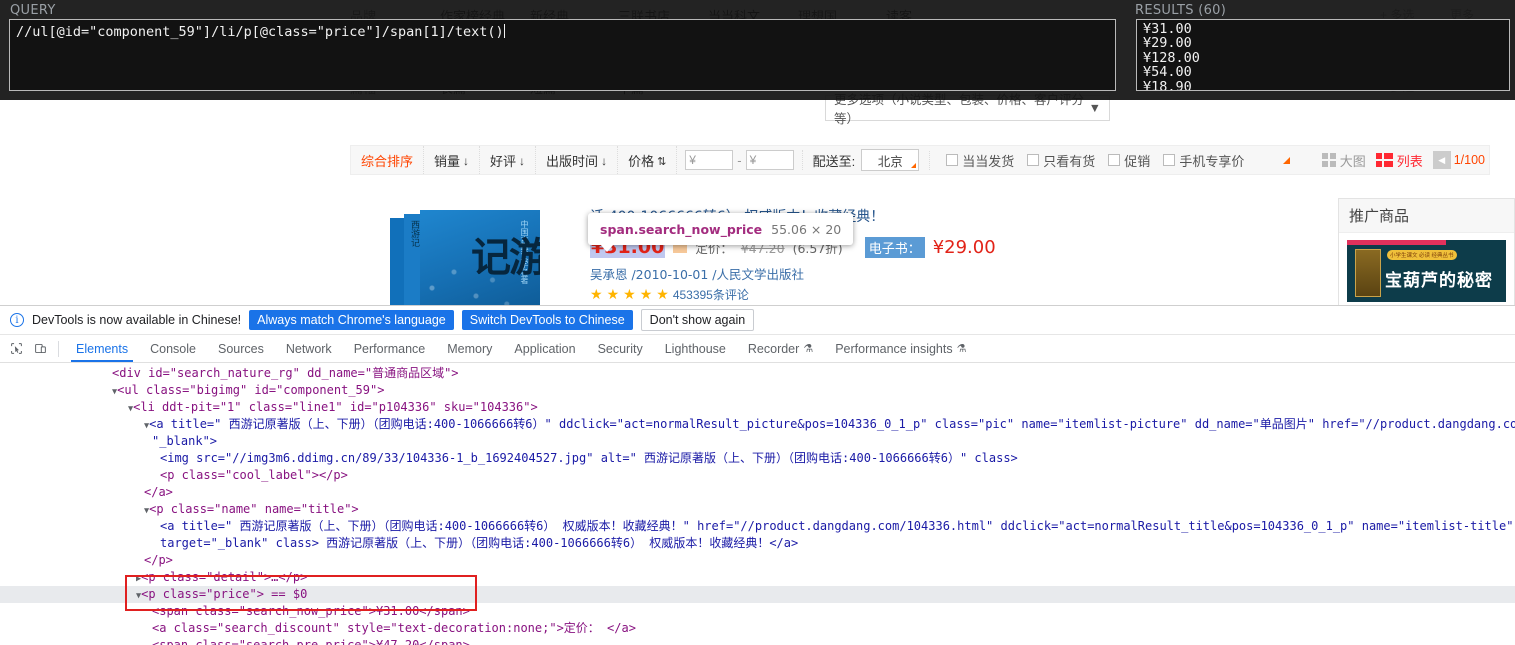 This screenshot has width=1515, height=645. I want to click on tab-elements: Elements, so click(102, 349).